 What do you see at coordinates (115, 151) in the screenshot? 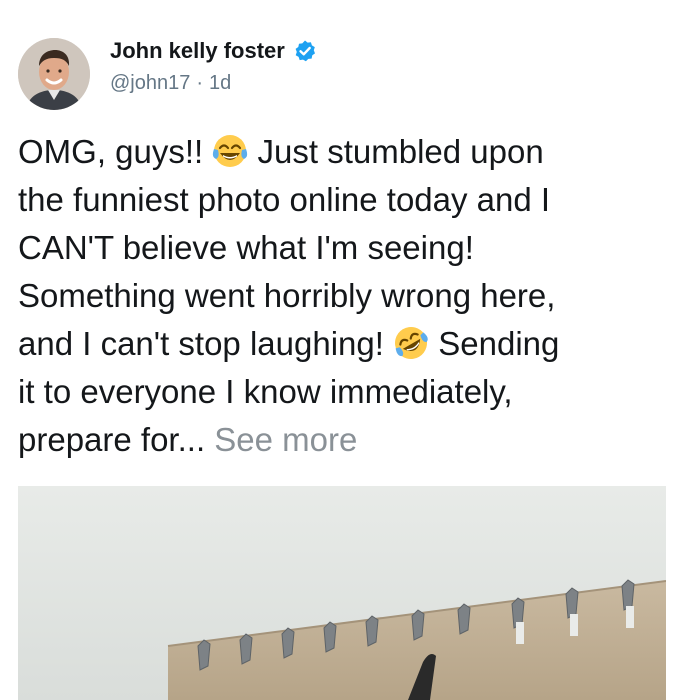
I see `tweet-text-segment: OMG, guys!!` at bounding box center [115, 151].